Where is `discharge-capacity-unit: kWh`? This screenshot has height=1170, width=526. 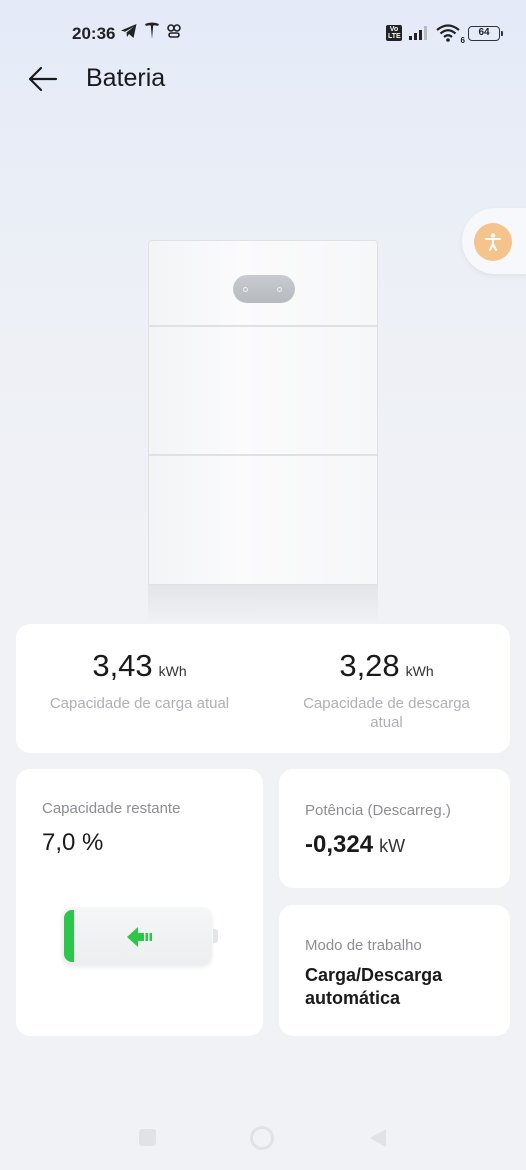 discharge-capacity-unit: kWh is located at coordinates (419, 671).